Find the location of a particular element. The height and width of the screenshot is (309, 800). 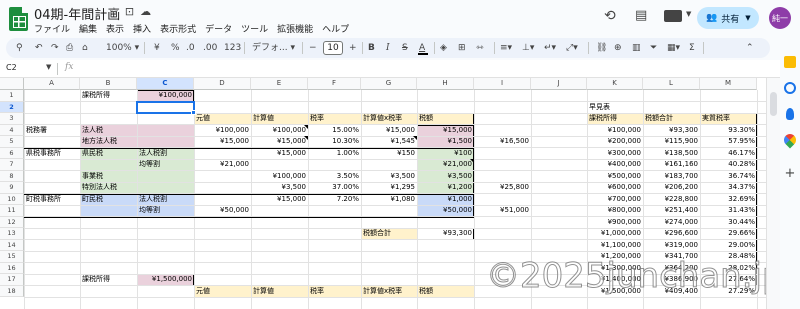

column-header: E is located at coordinates (279, 84).